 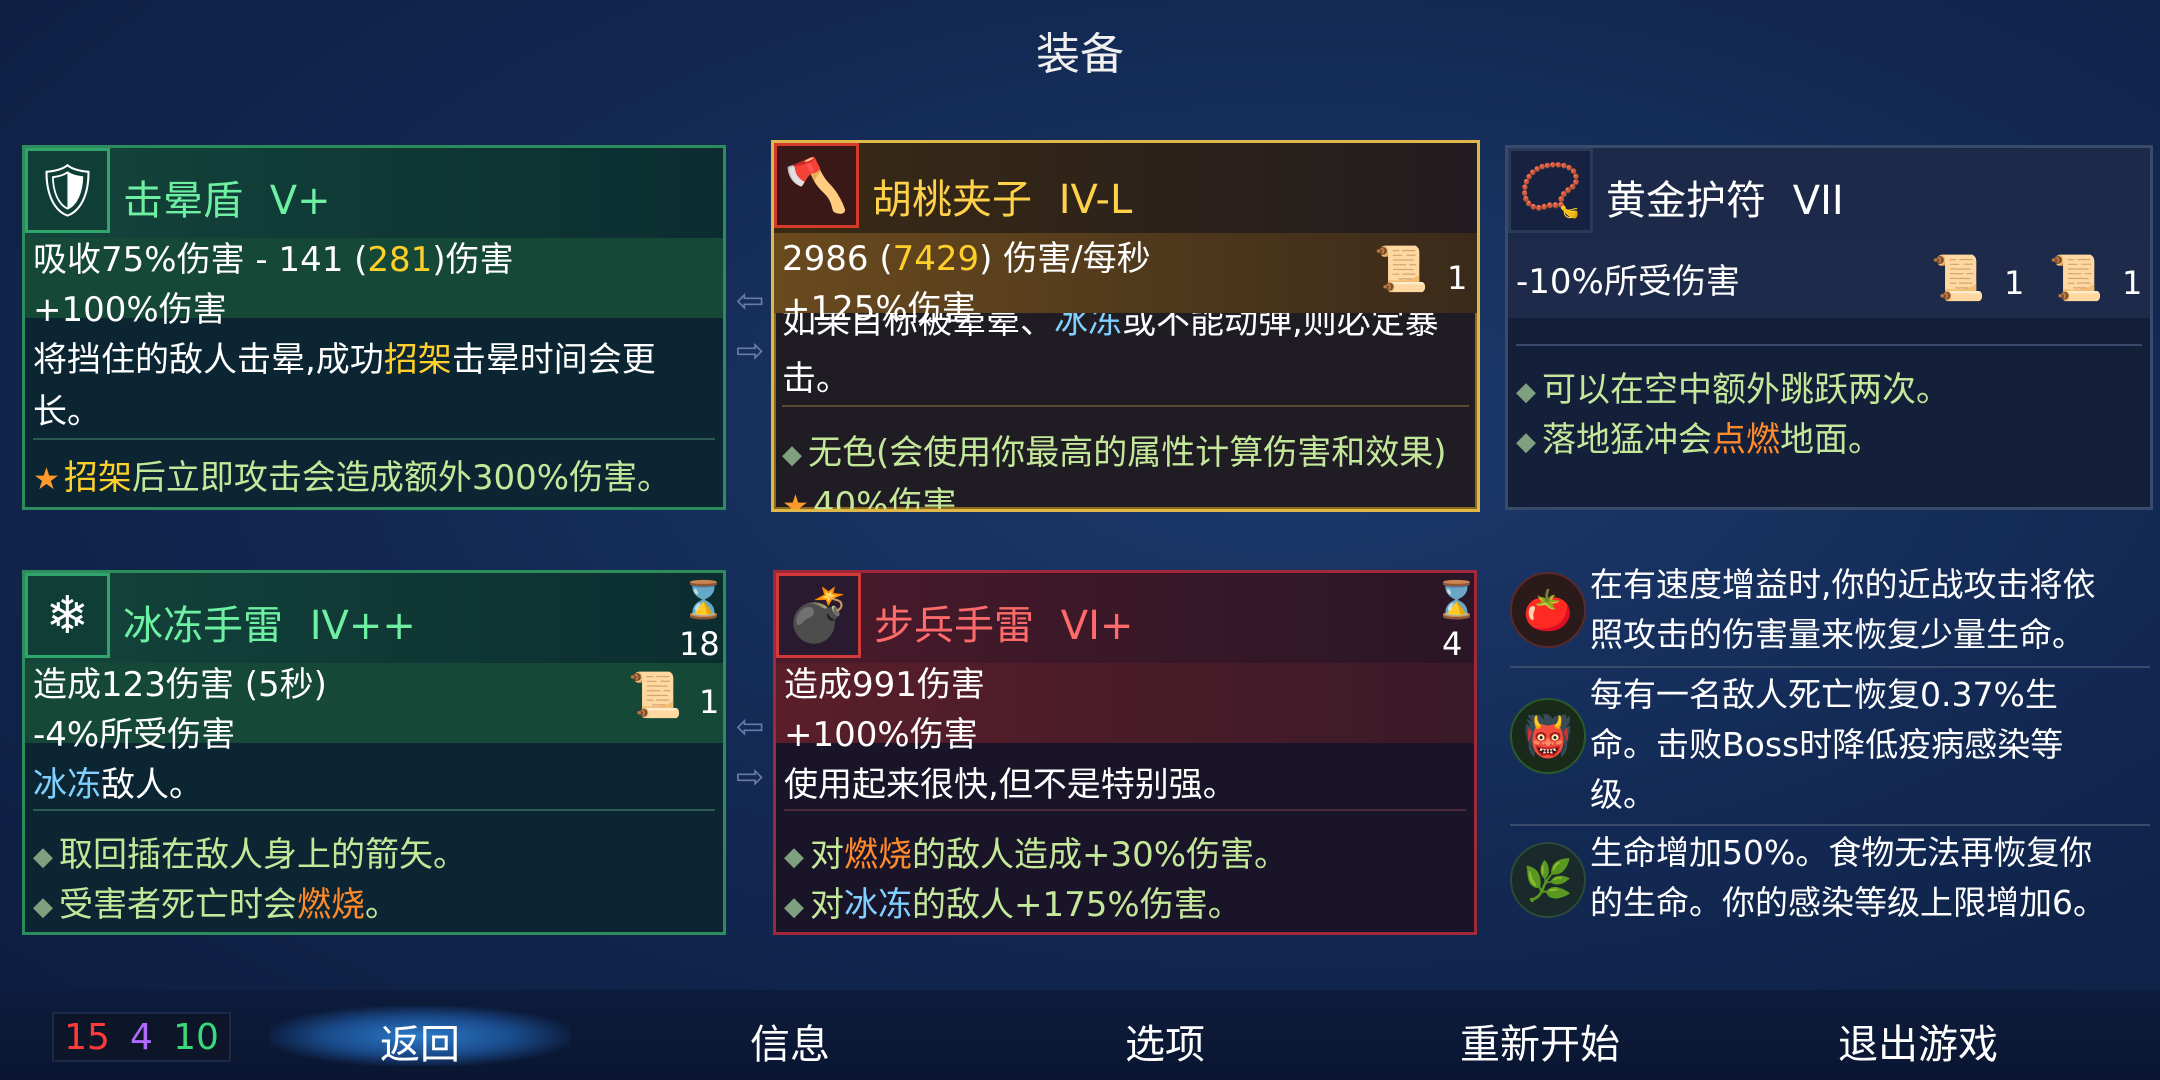 I want to click on brutality-scroll-icon: 📜, so click(x=1401, y=269).